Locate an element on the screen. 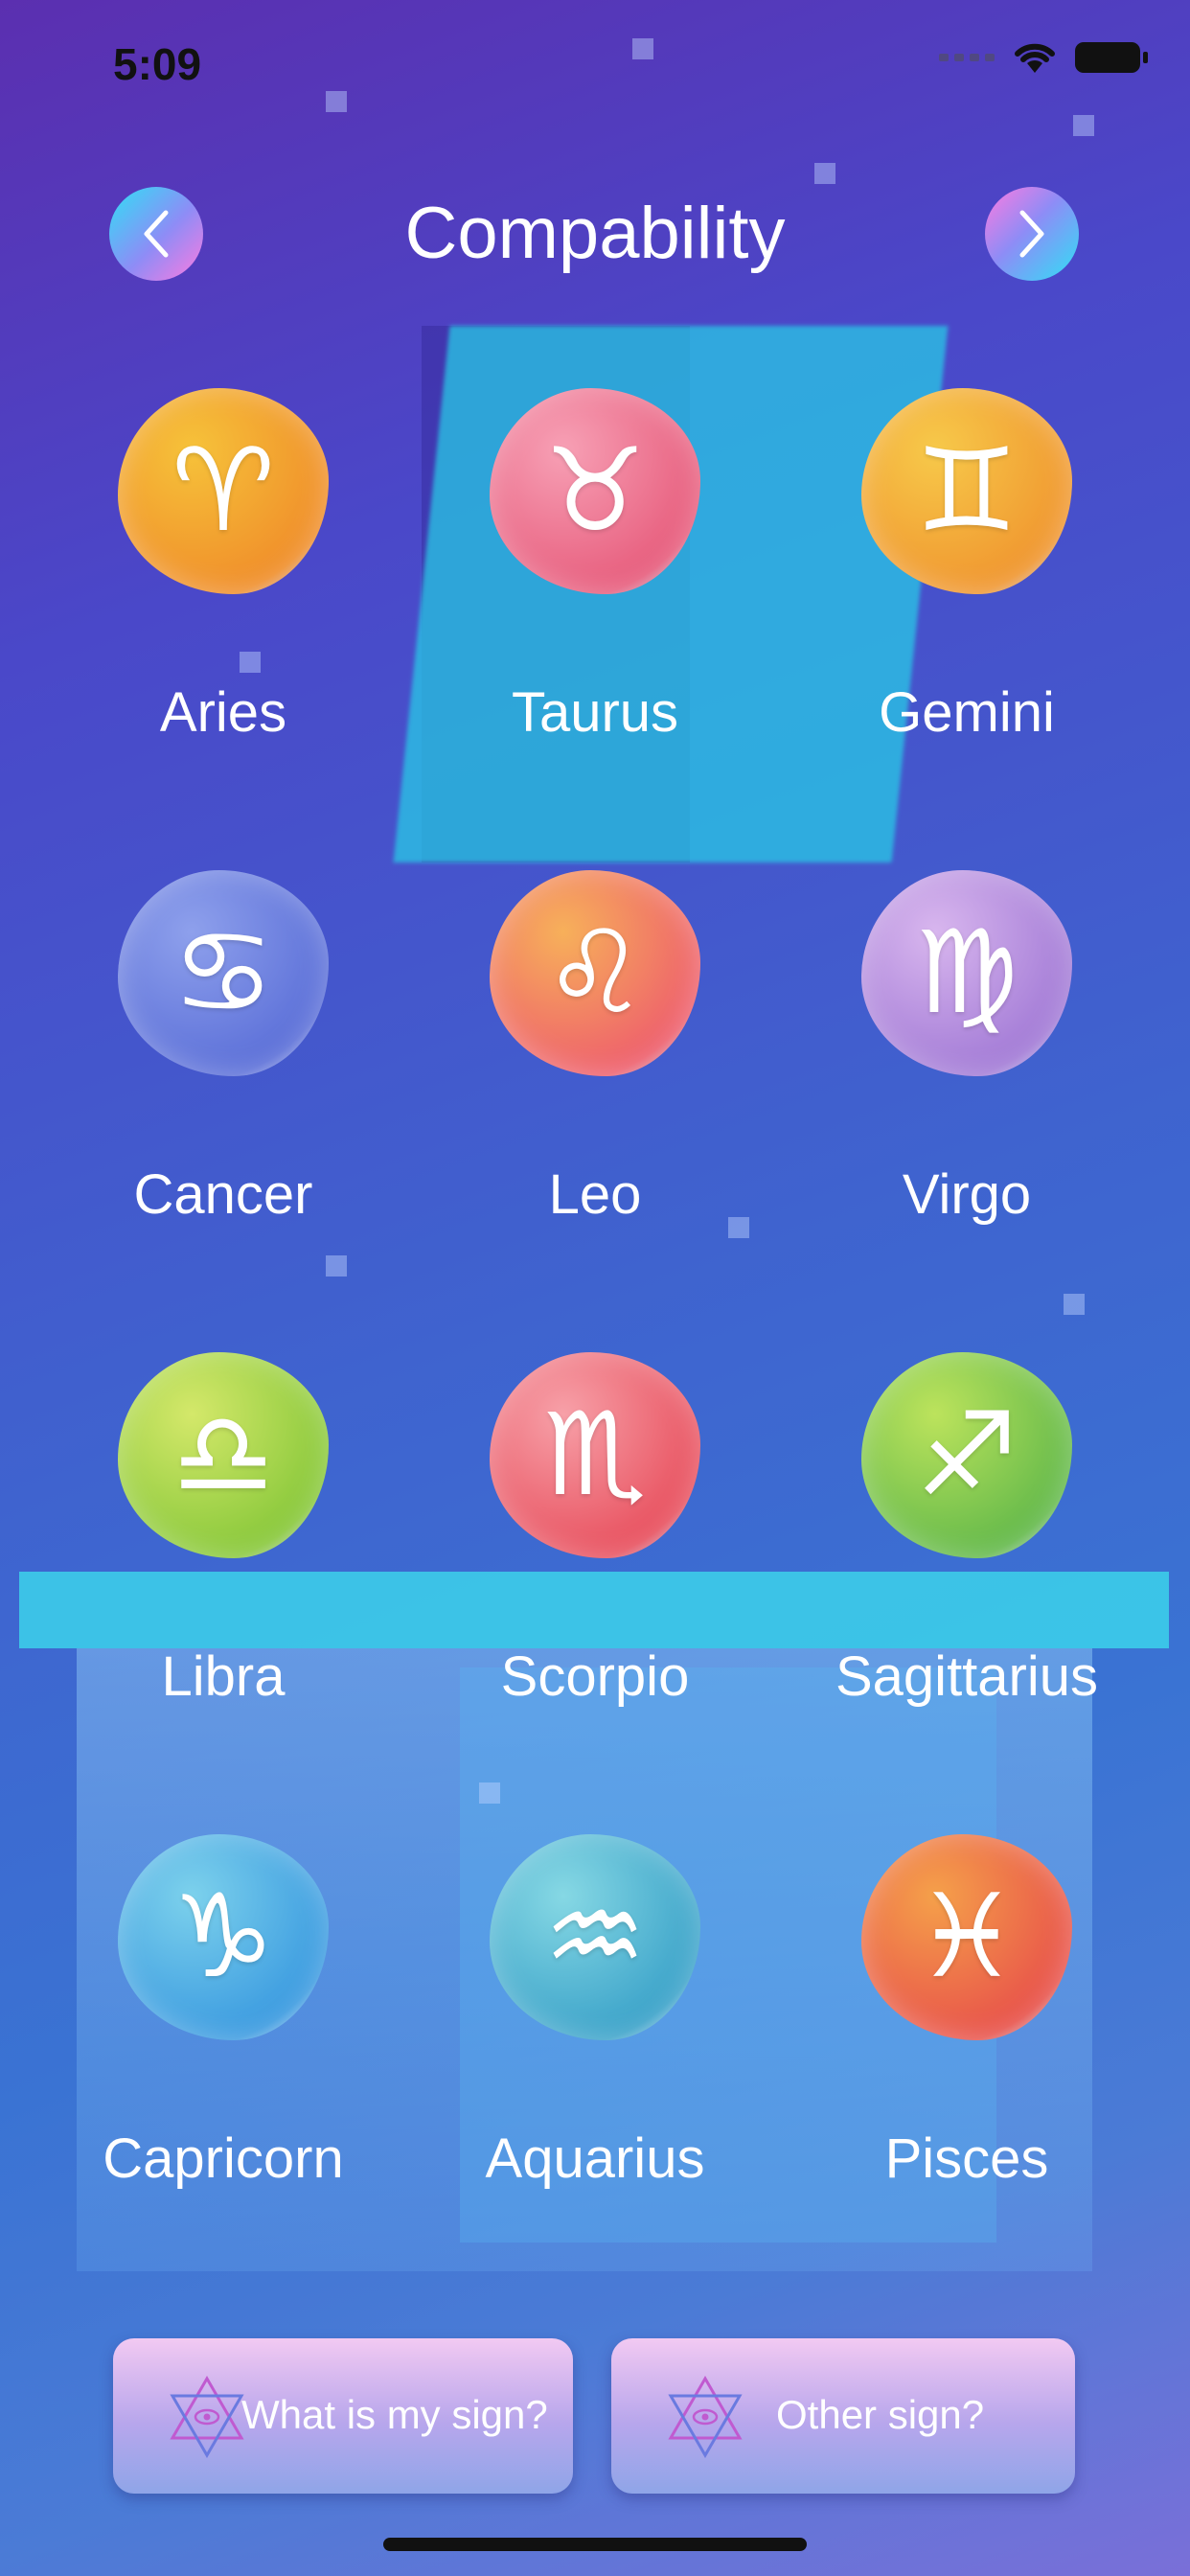 Image resolution: width=1190 pixels, height=2576 pixels. home-indicator is located at coordinates (595, 2544).